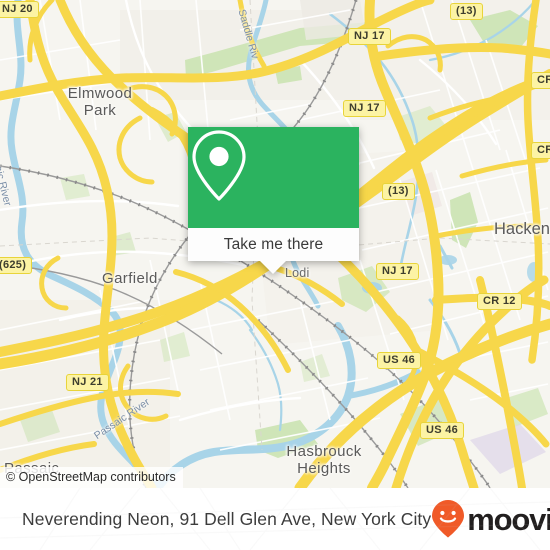 Image resolution: width=550 pixels, height=550 pixels. I want to click on take-me-there-button: Take me there, so click(273, 244).